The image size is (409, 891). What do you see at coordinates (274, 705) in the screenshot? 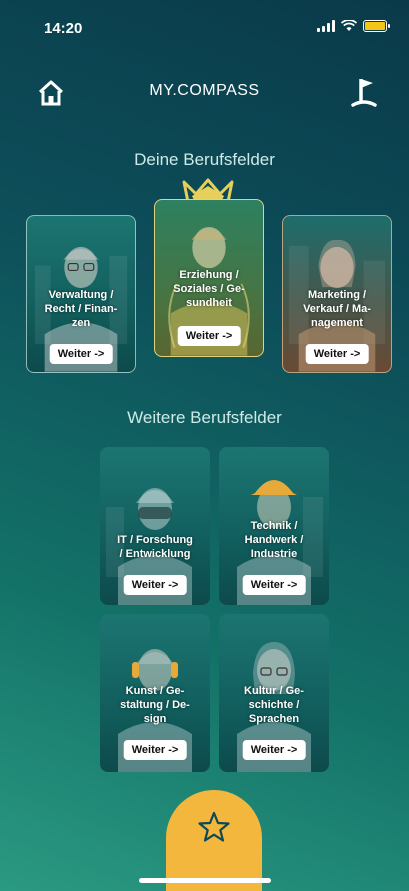
I see `card-label: Kultur / Ge- schichte / Sprachen` at bounding box center [274, 705].